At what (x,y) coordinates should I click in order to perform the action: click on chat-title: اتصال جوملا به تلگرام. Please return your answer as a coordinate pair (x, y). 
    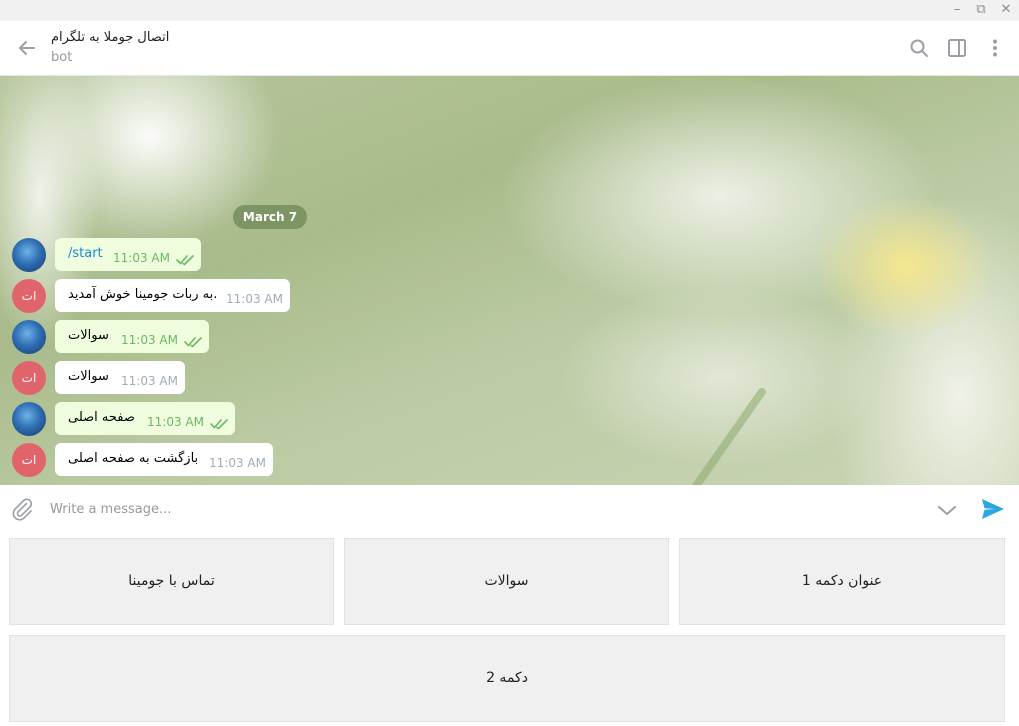
    Looking at the image, I should click on (110, 37).